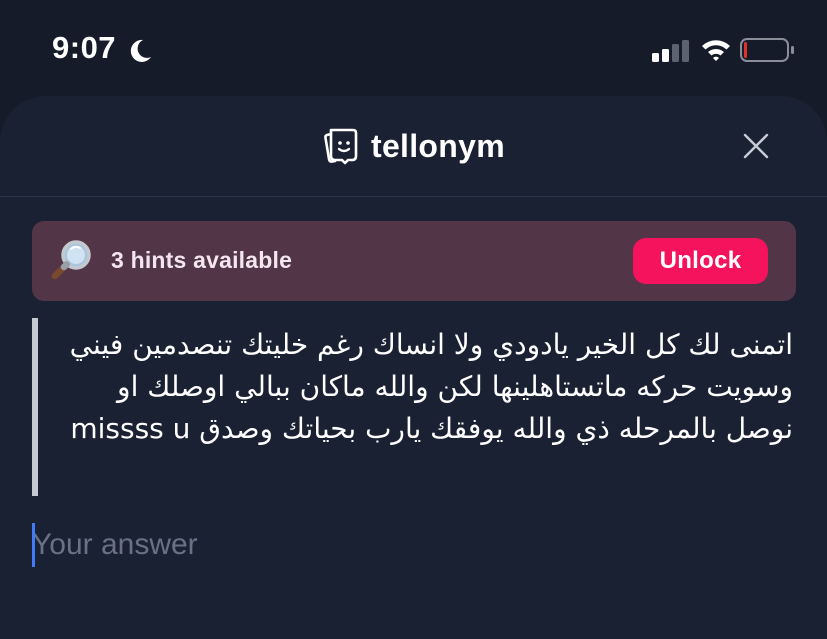 This screenshot has width=827, height=639. I want to click on hints-banner: 3 hints available Unlock, so click(414, 261).